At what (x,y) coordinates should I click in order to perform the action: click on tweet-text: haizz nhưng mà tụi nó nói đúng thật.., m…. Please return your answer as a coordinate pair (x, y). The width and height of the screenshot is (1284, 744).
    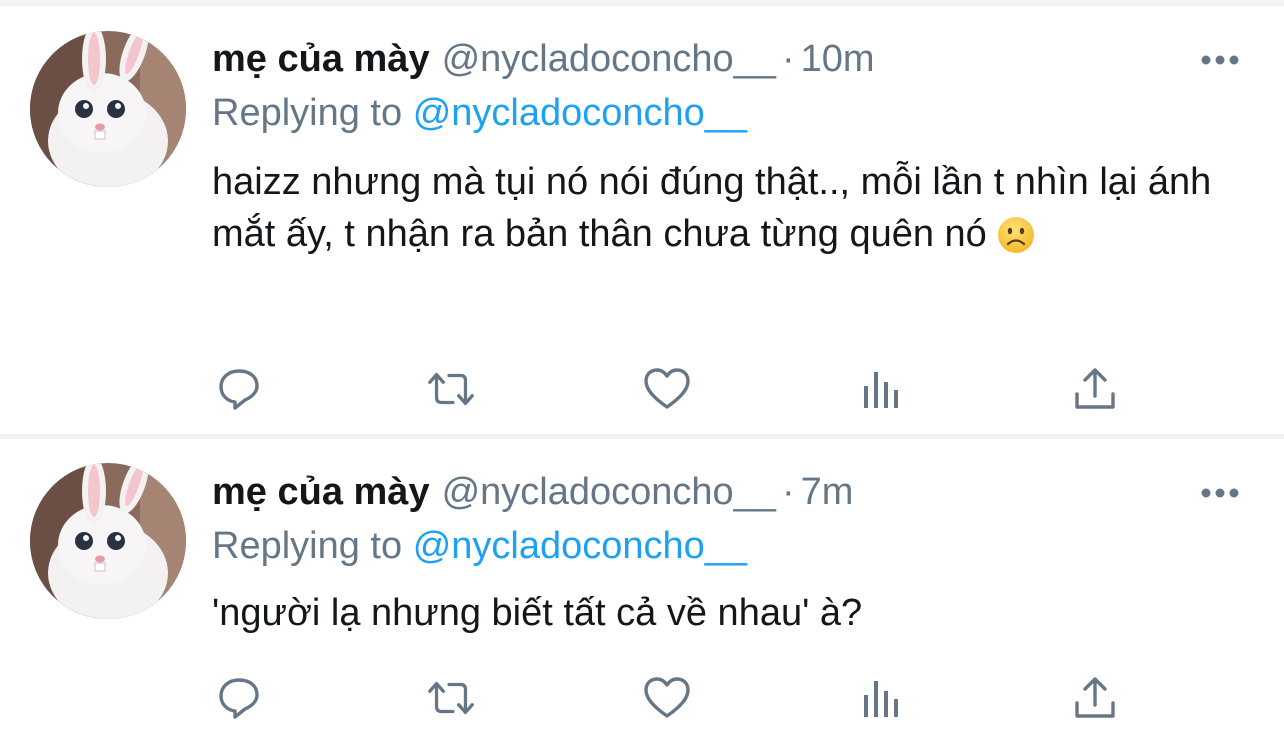
    Looking at the image, I should click on (712, 208).